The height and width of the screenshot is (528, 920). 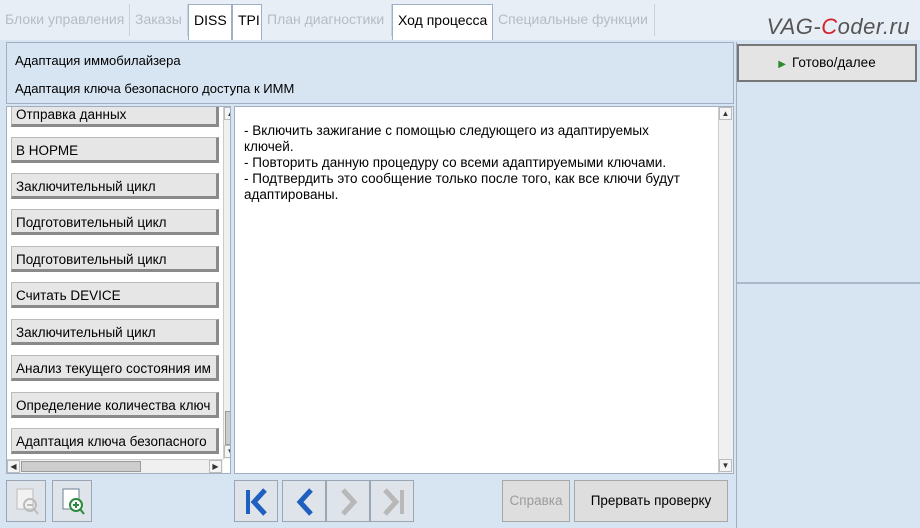 What do you see at coordinates (725, 290) in the screenshot?
I see `instruction-scrollbar: ▲ ▼` at bounding box center [725, 290].